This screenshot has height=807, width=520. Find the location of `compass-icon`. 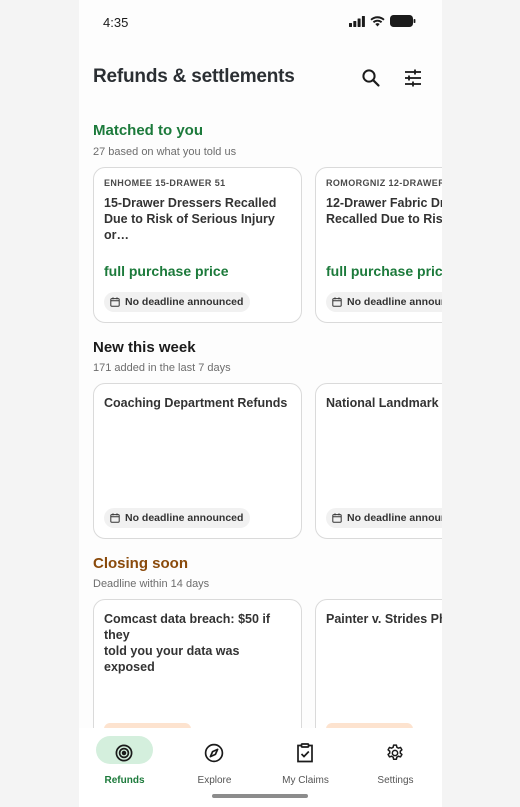

compass-icon is located at coordinates (214, 753).